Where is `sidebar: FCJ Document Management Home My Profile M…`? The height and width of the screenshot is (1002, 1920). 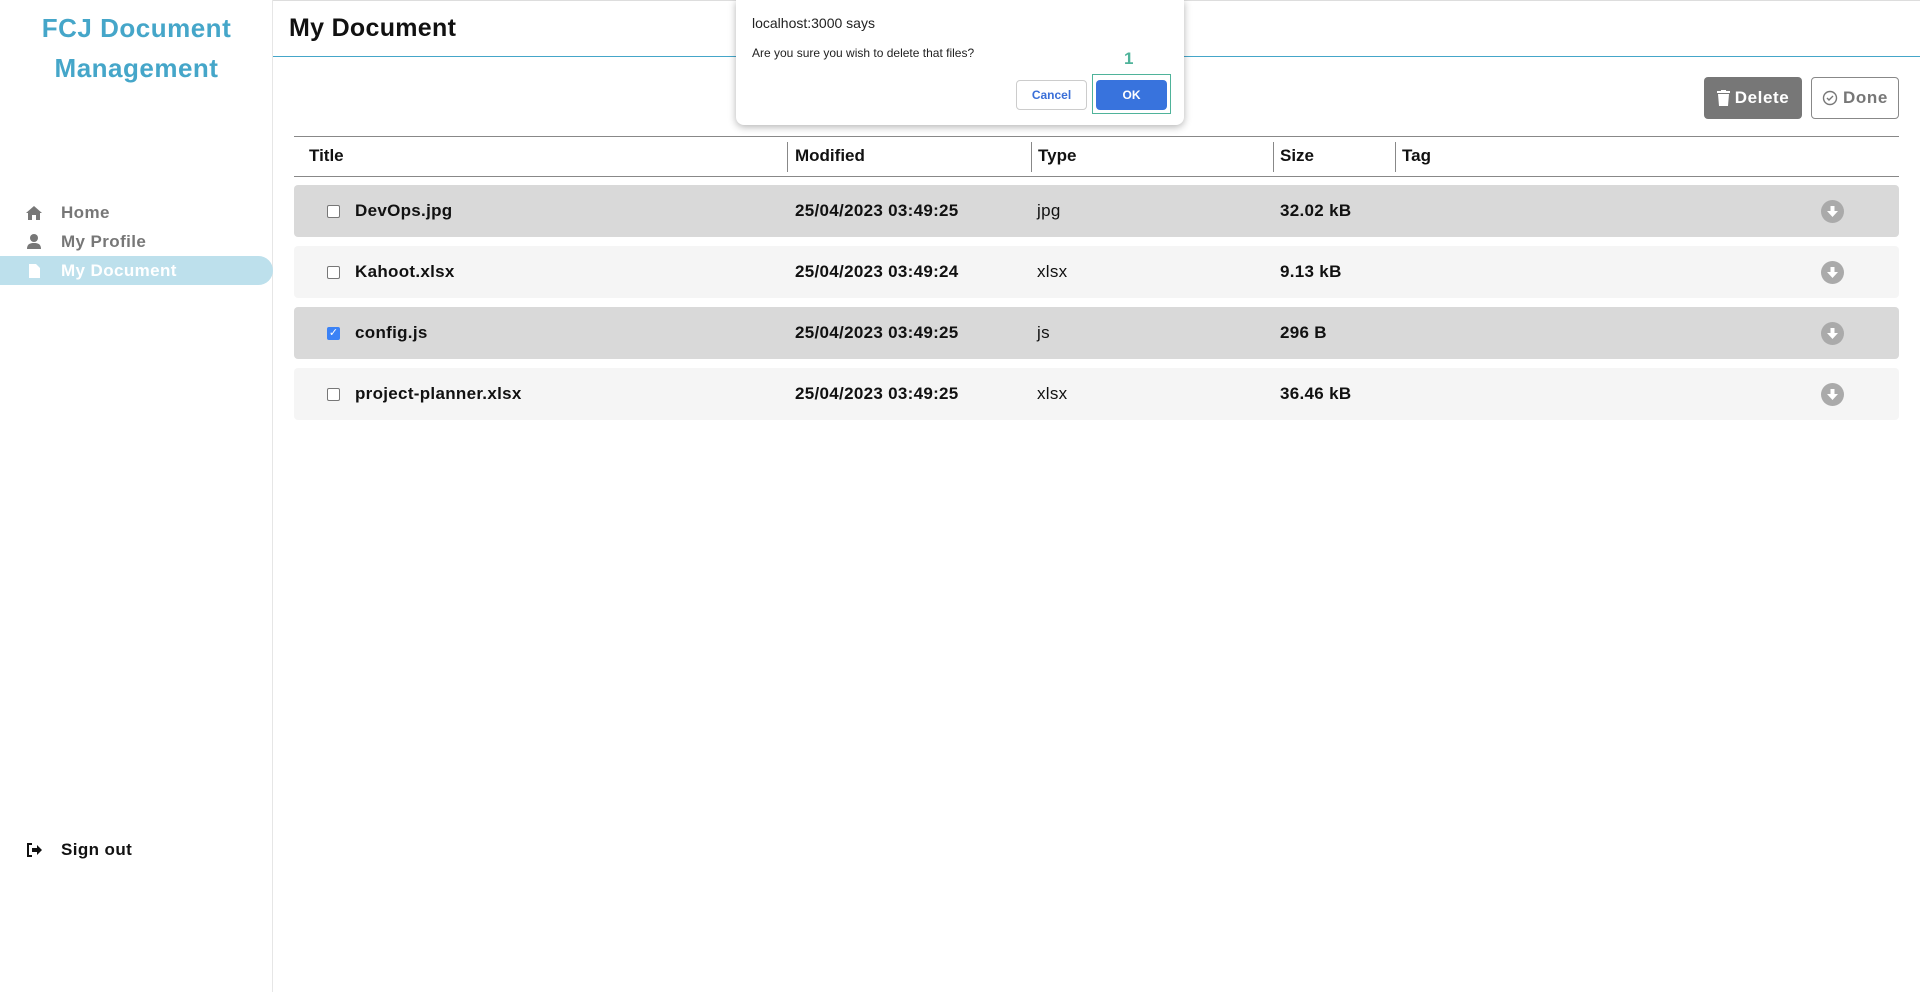
sidebar: FCJ Document Management Home My Profile M… is located at coordinates (136, 496).